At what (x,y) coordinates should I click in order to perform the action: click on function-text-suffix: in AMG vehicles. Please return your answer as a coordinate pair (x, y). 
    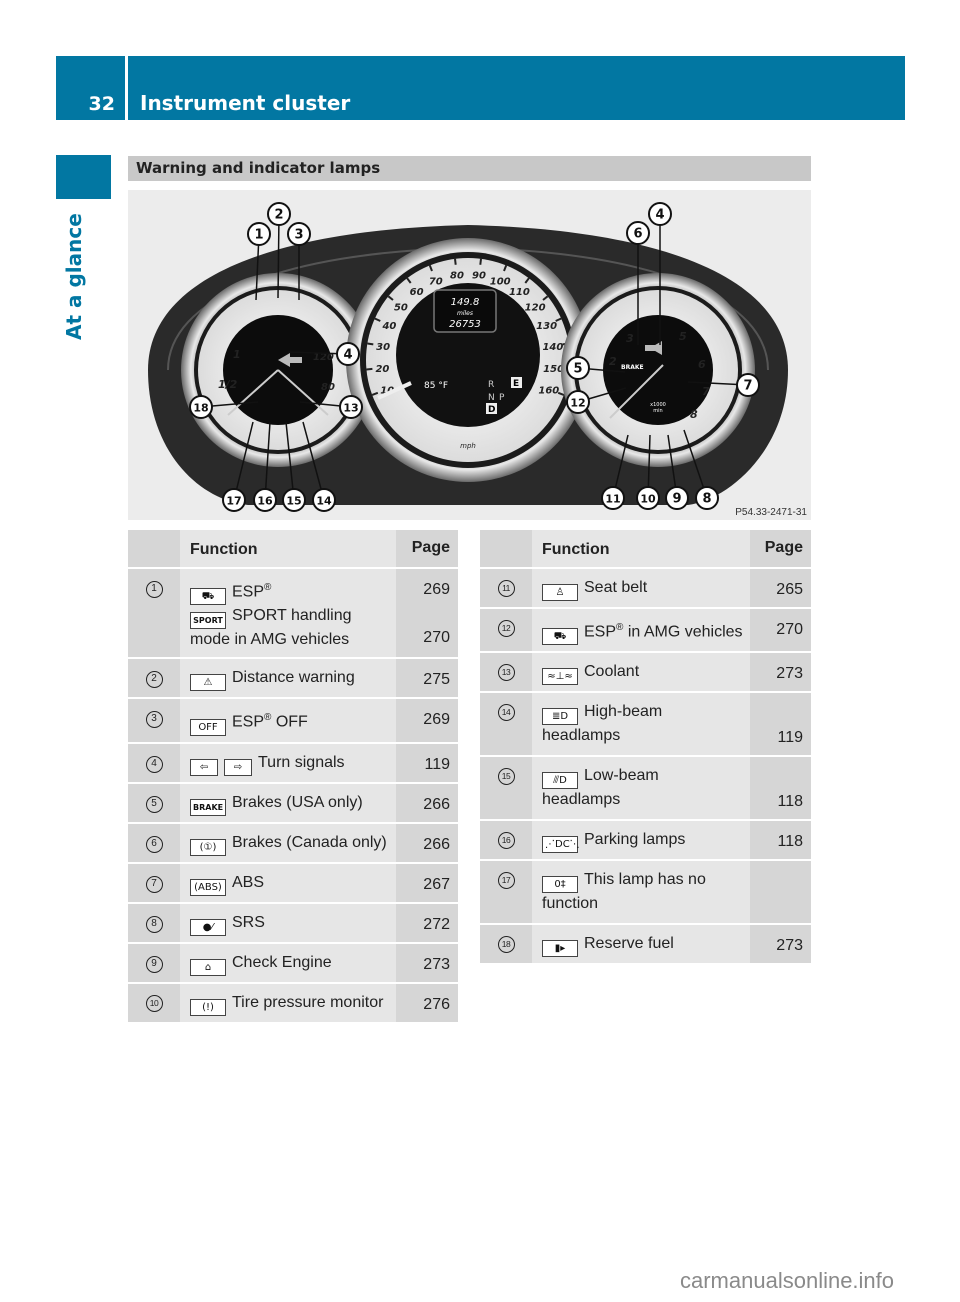
    Looking at the image, I should click on (683, 632).